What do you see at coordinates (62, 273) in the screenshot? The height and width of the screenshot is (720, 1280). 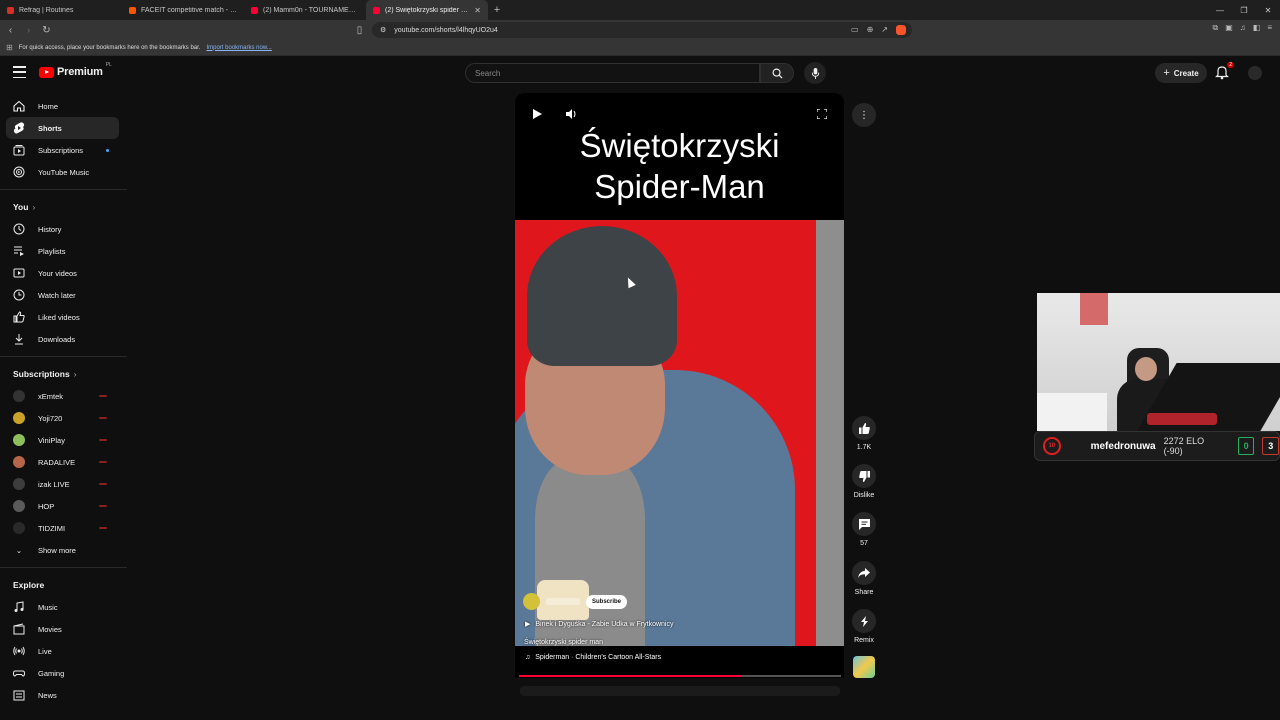 I see `sidebar-item-your-videos: Your videos` at bounding box center [62, 273].